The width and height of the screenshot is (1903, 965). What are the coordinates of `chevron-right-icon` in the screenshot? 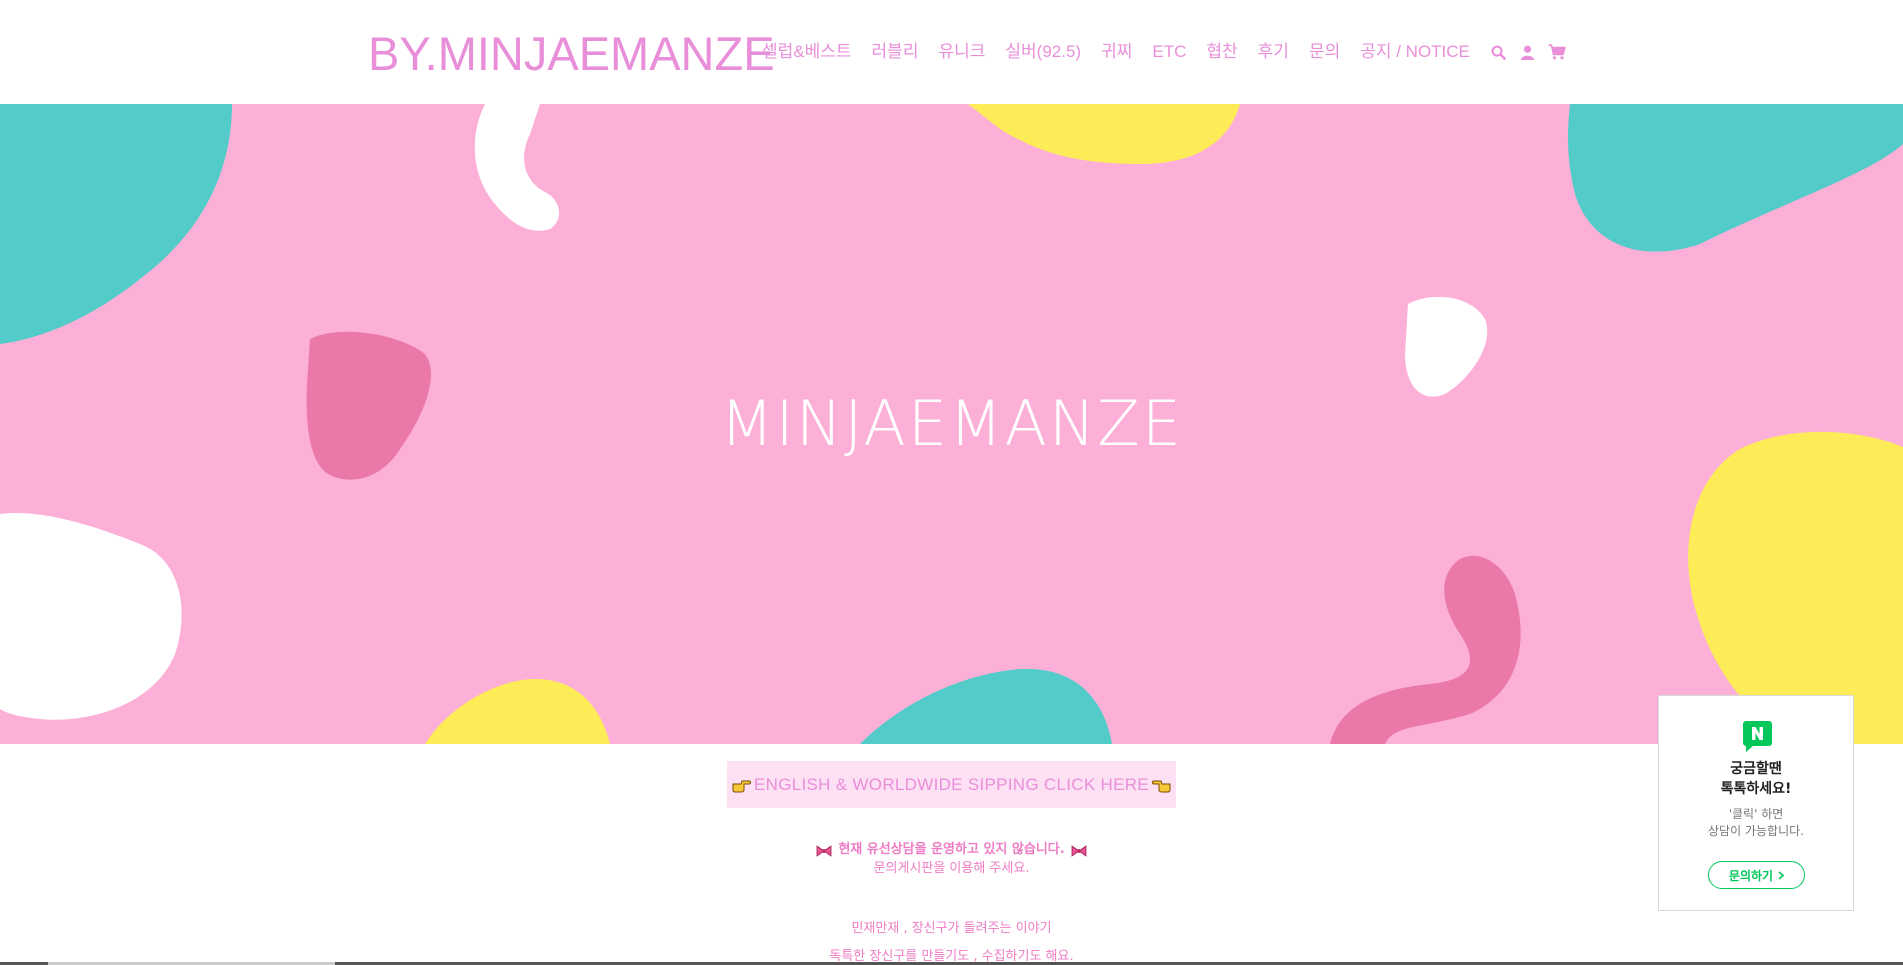 It's located at (1781, 875).